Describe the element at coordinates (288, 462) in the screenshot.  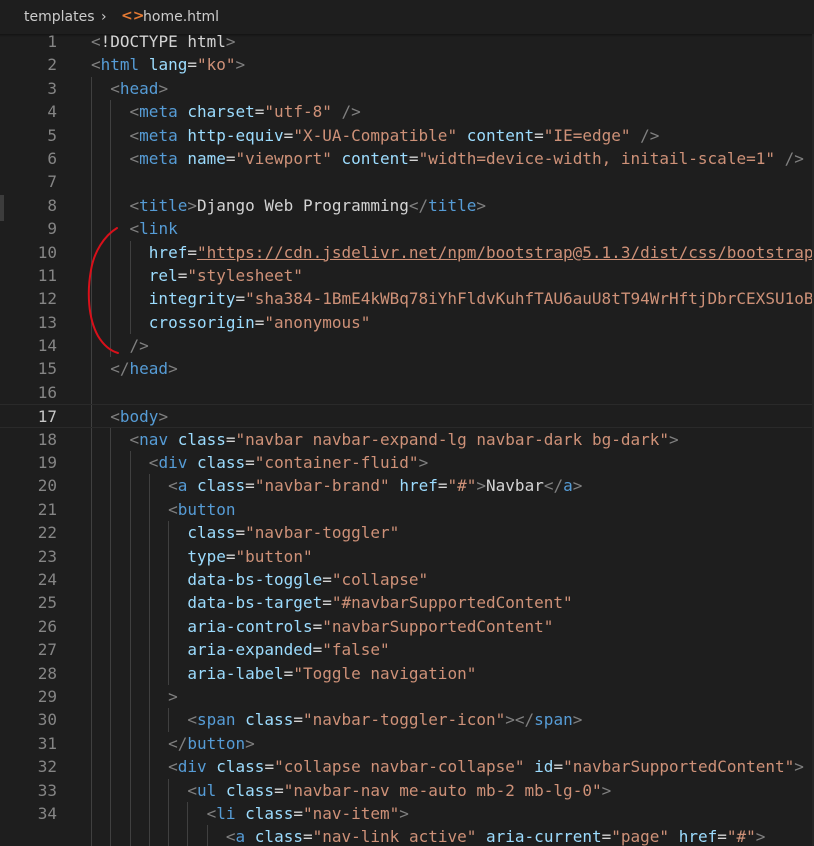
I see `code-text: <div class="container-fluid">` at that location.